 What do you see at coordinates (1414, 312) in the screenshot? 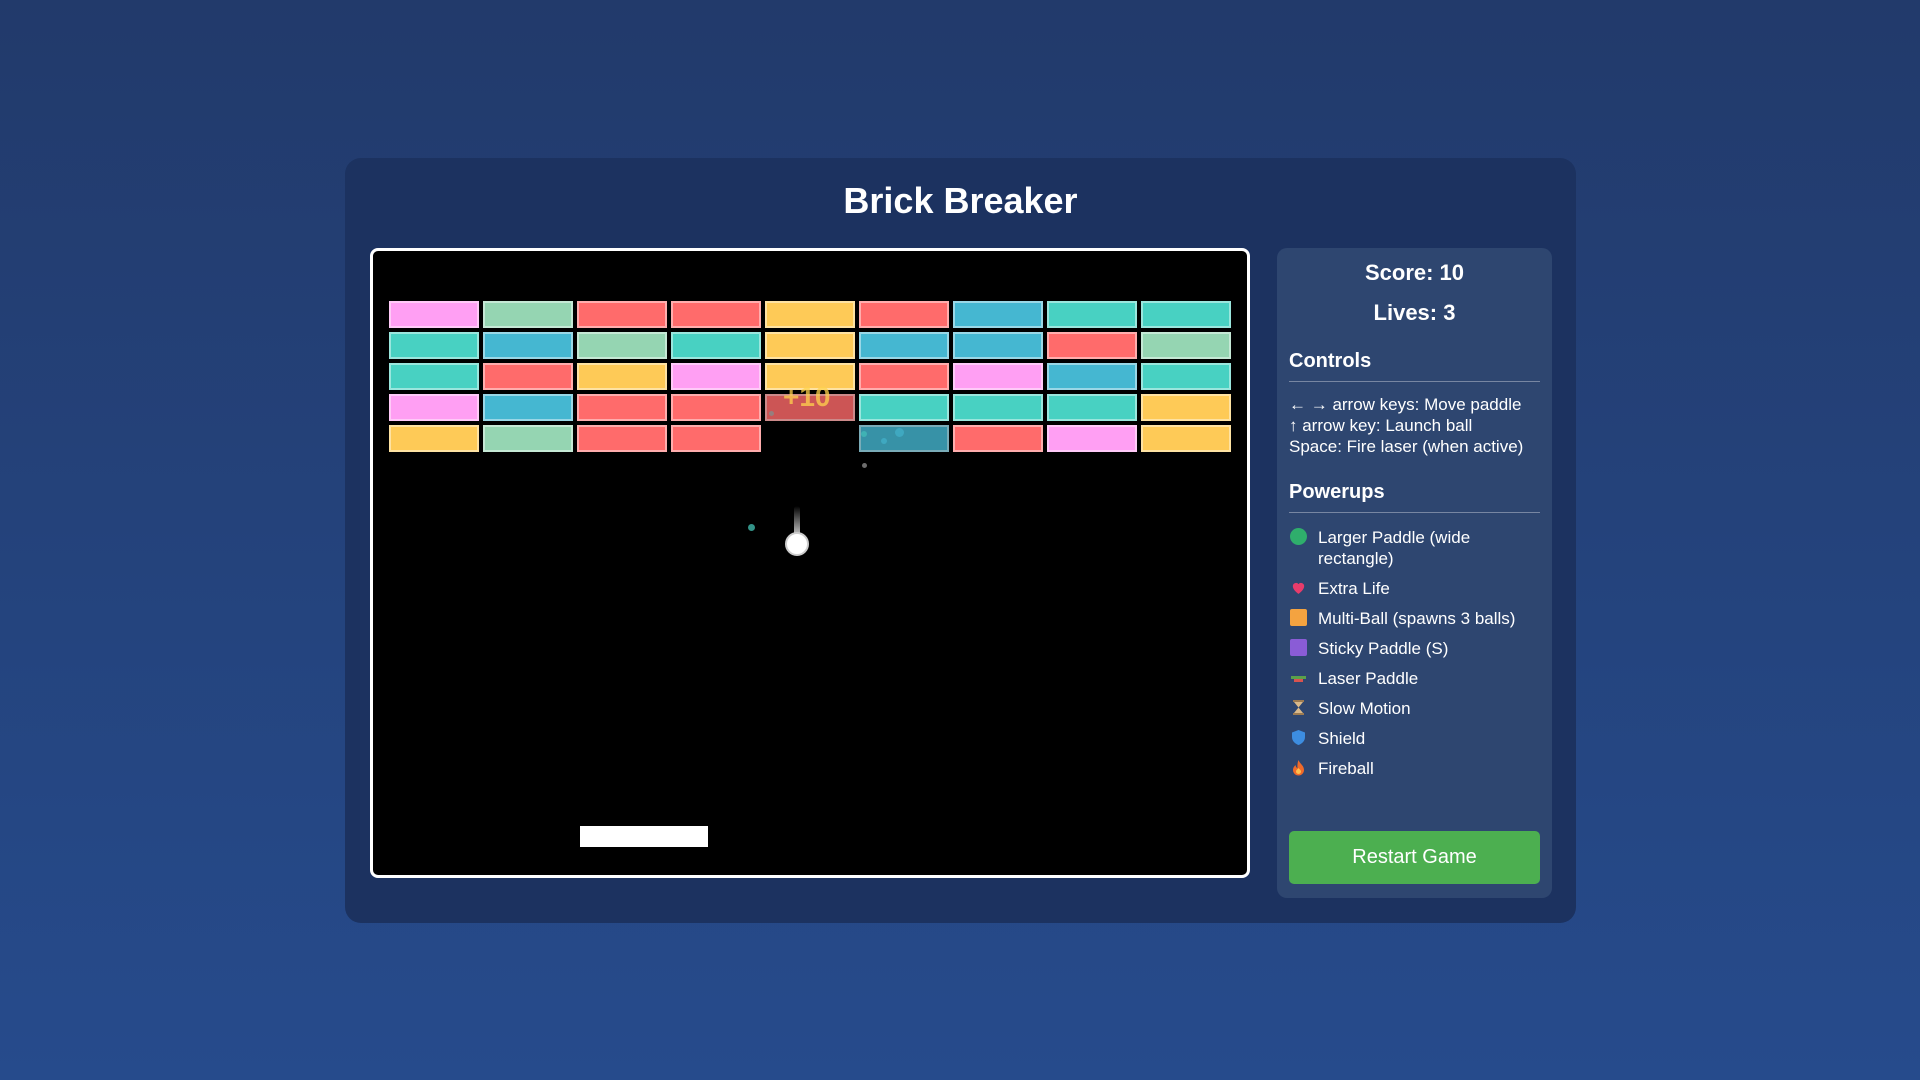
I see `lives-display: Lives: 3` at bounding box center [1414, 312].